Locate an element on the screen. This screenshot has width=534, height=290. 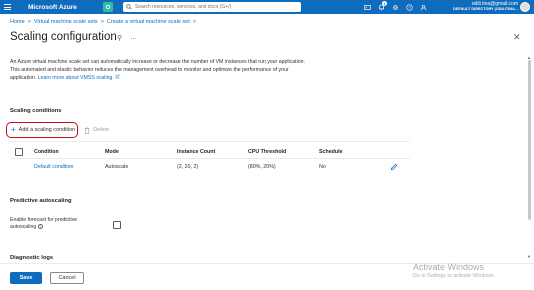
select-all-checkbox is located at coordinates (19, 152).